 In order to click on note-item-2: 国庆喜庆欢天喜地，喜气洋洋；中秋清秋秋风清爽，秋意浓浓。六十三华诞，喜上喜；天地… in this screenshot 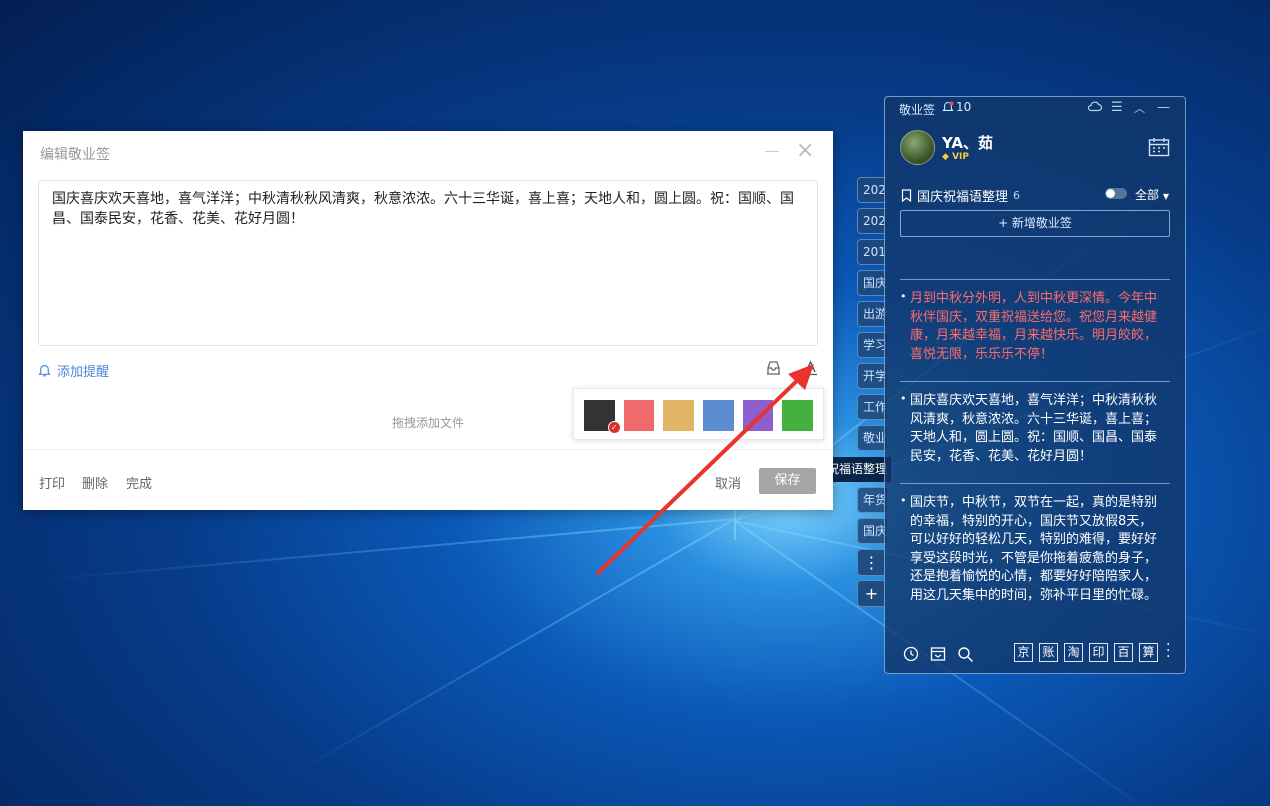, I will do `click(1035, 427)`.